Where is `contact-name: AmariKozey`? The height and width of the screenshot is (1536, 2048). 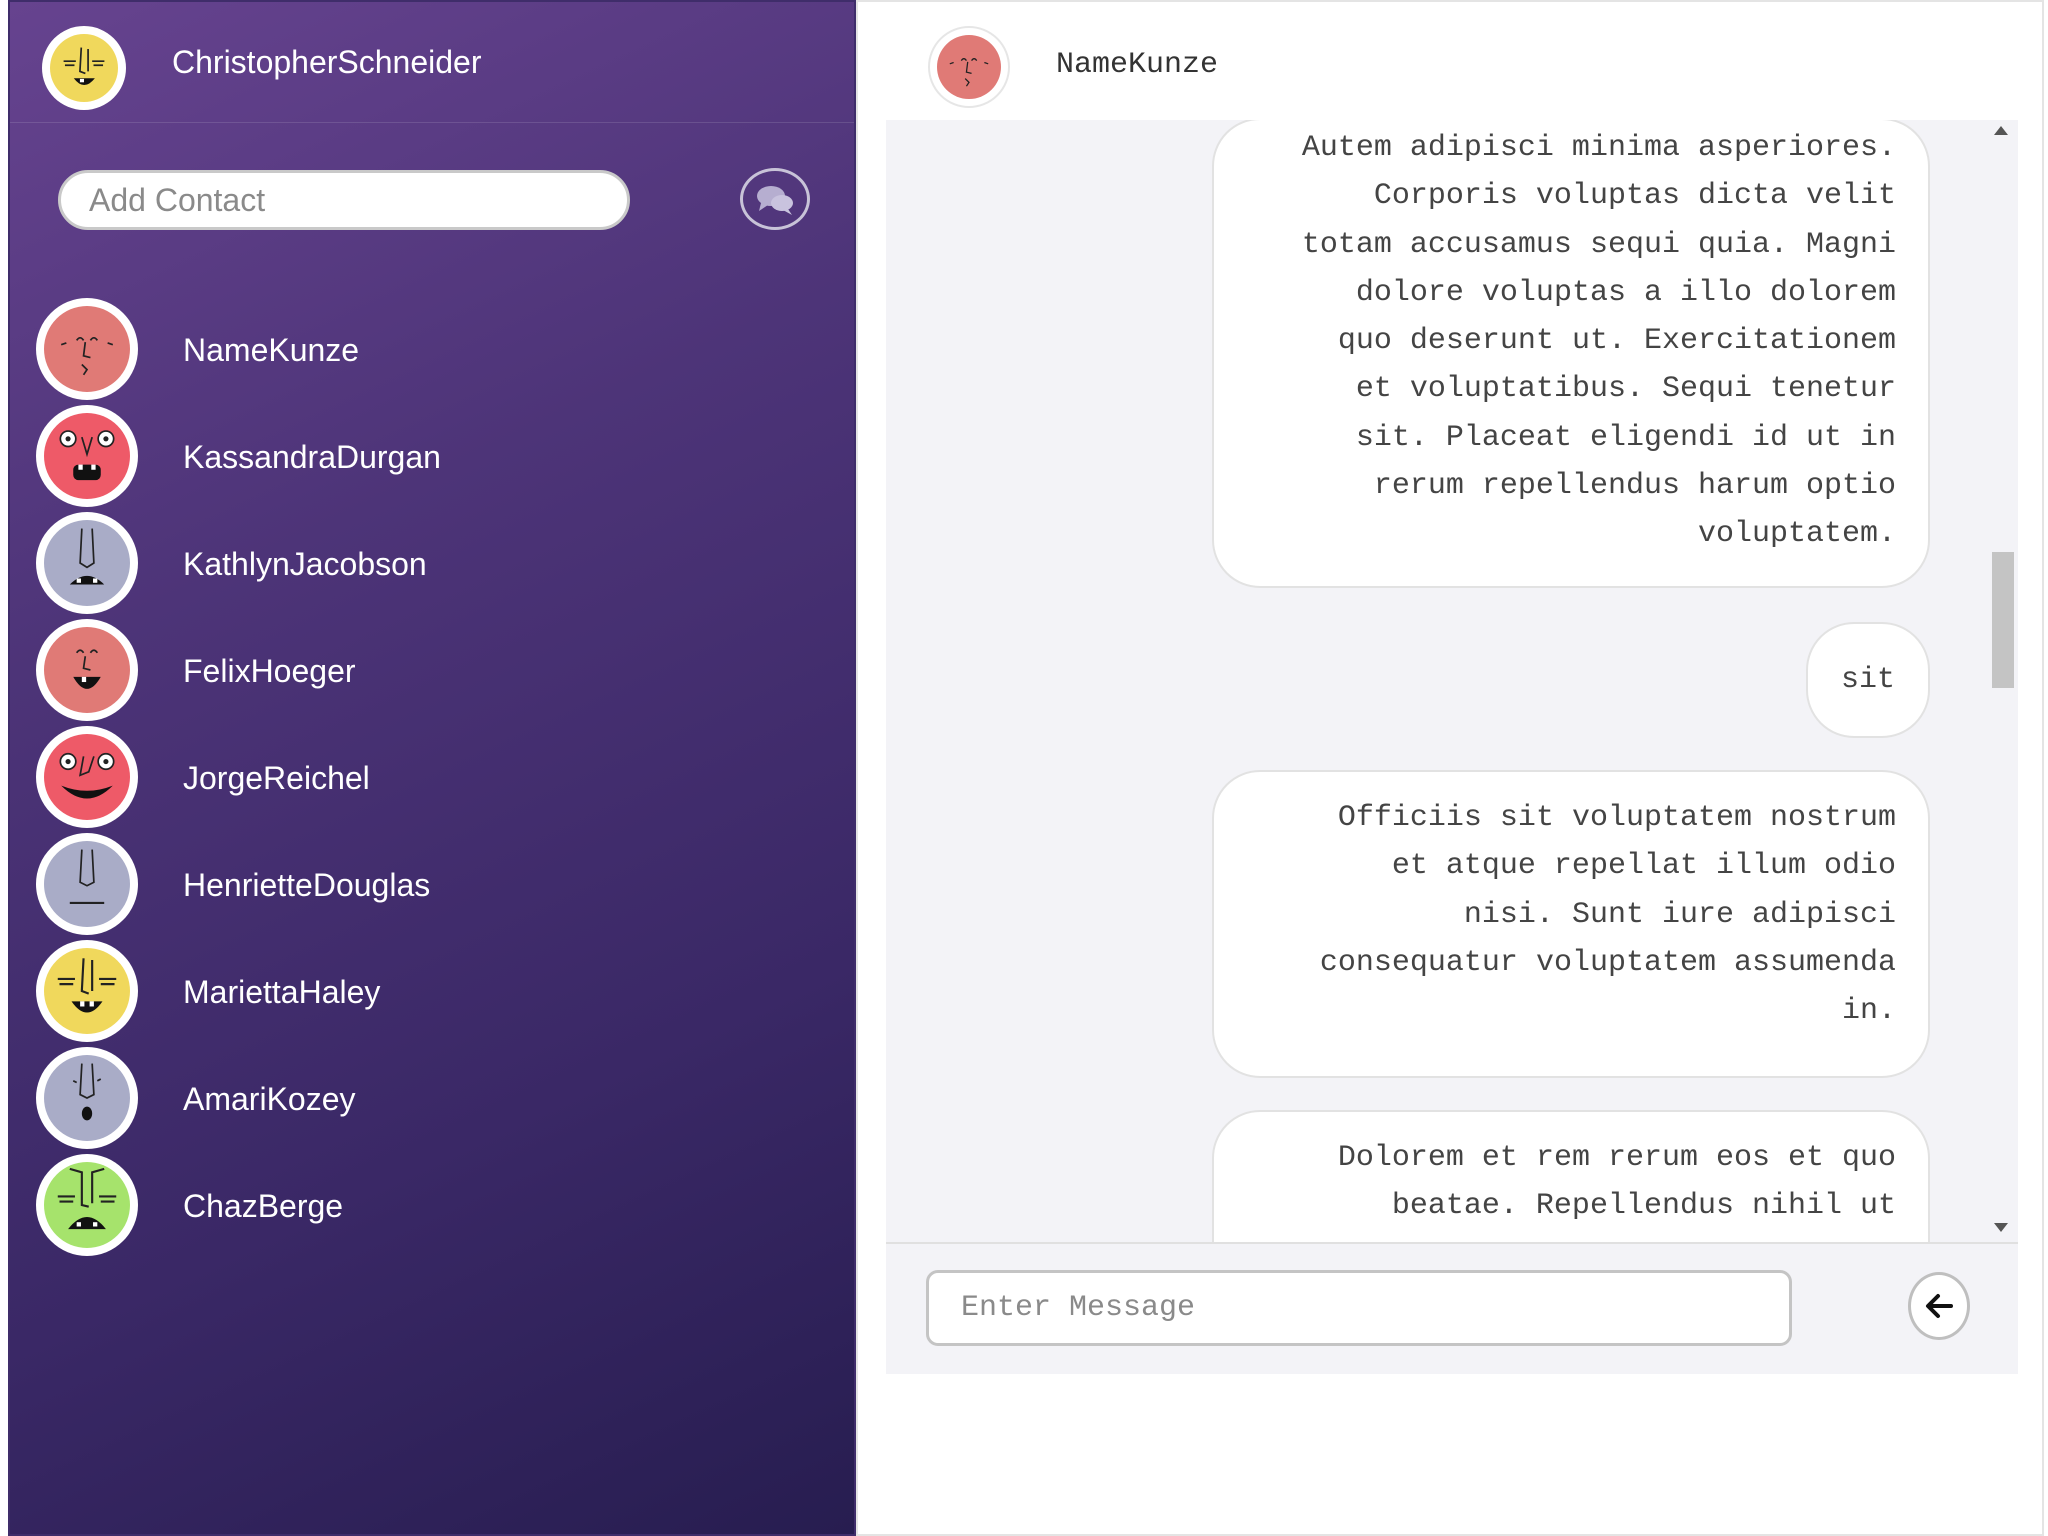
contact-name: AmariKozey is located at coordinates (269, 1099).